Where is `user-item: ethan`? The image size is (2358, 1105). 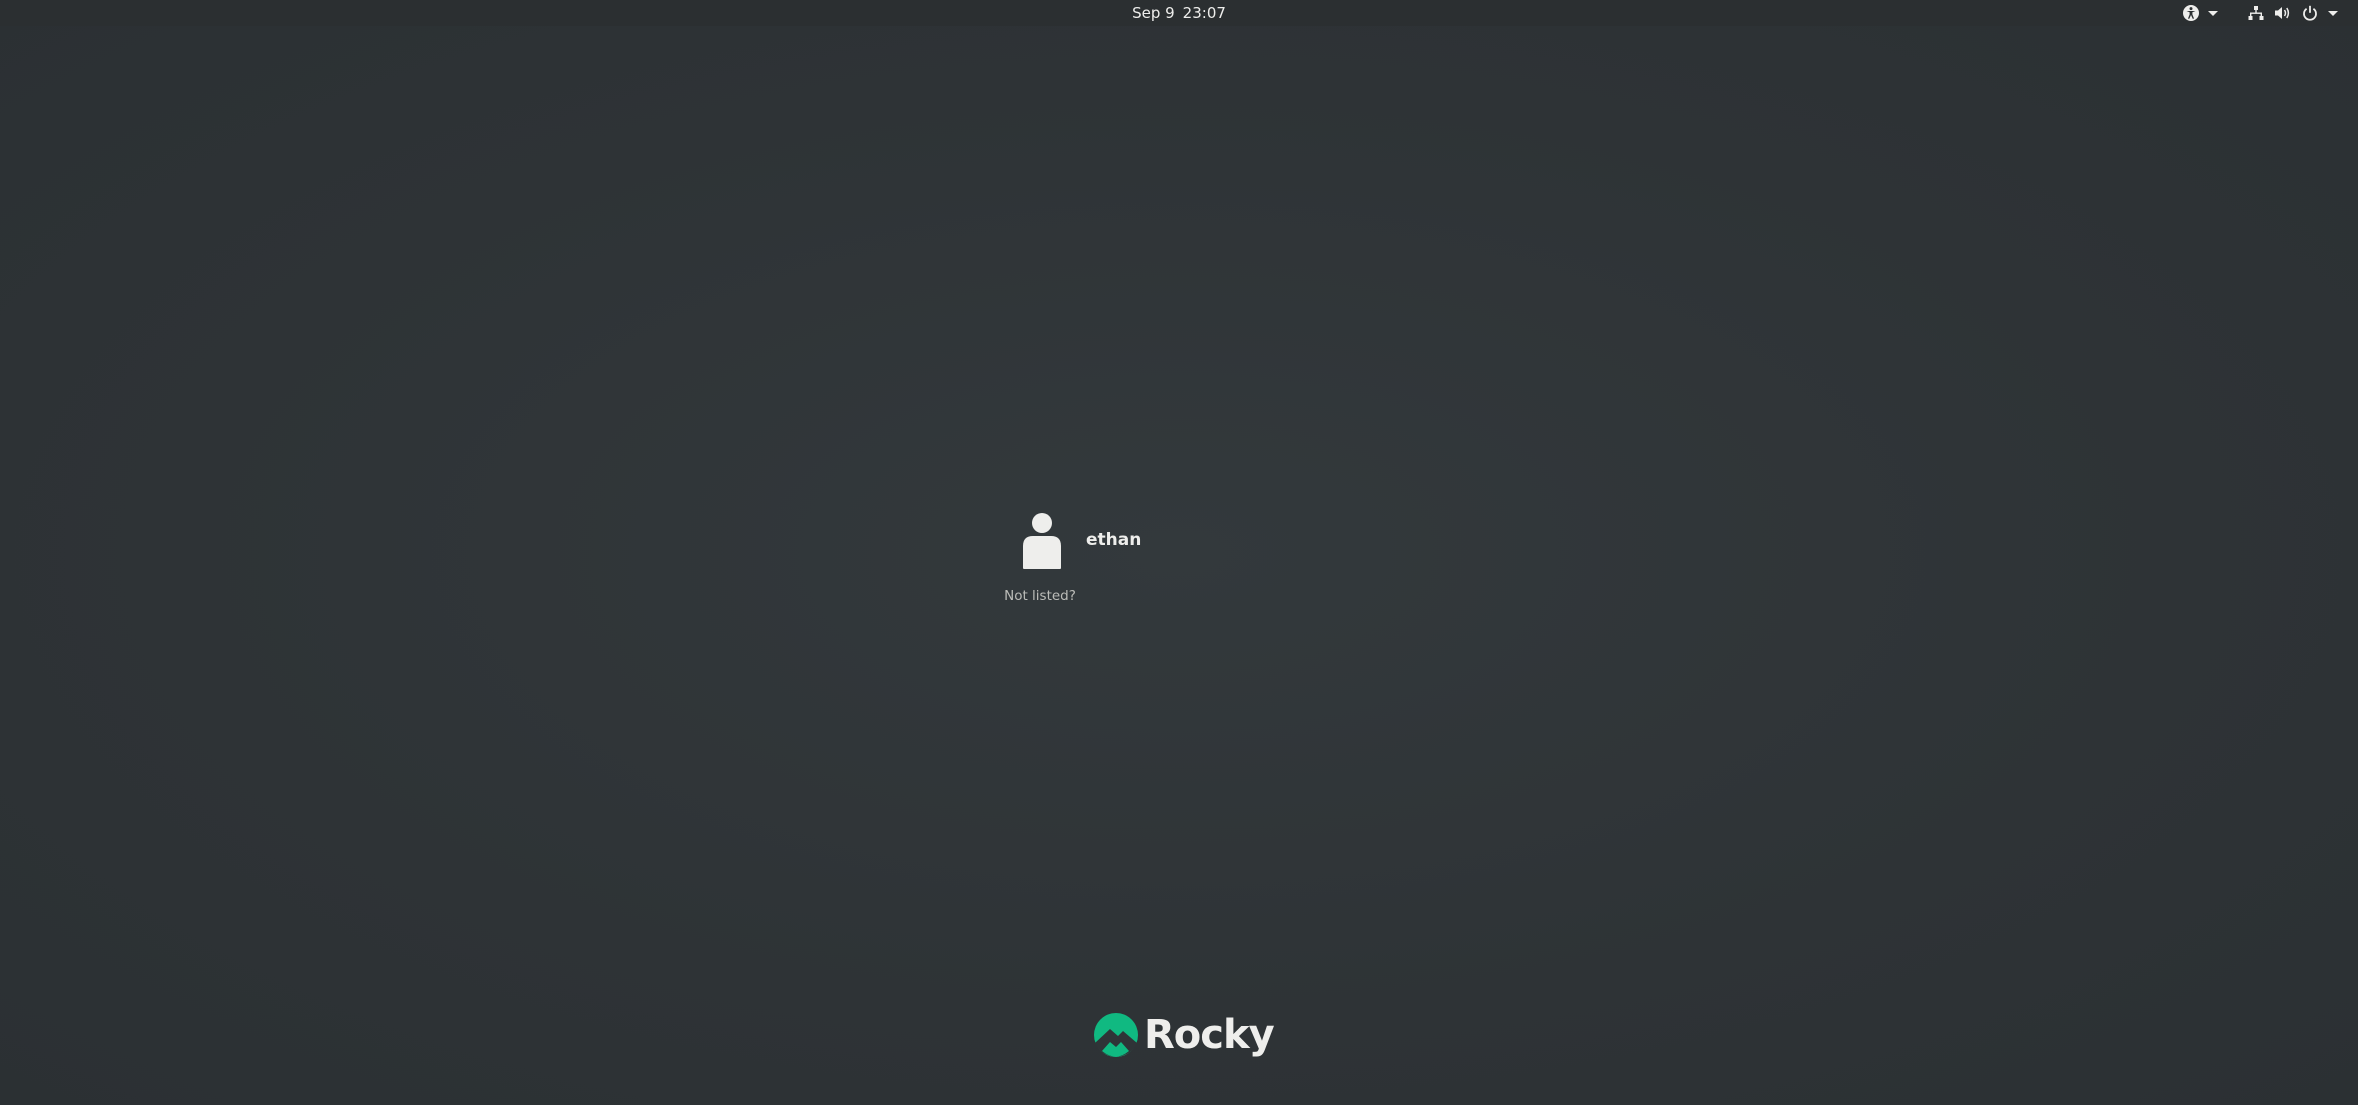
user-item: ethan is located at coordinates (1129, 540).